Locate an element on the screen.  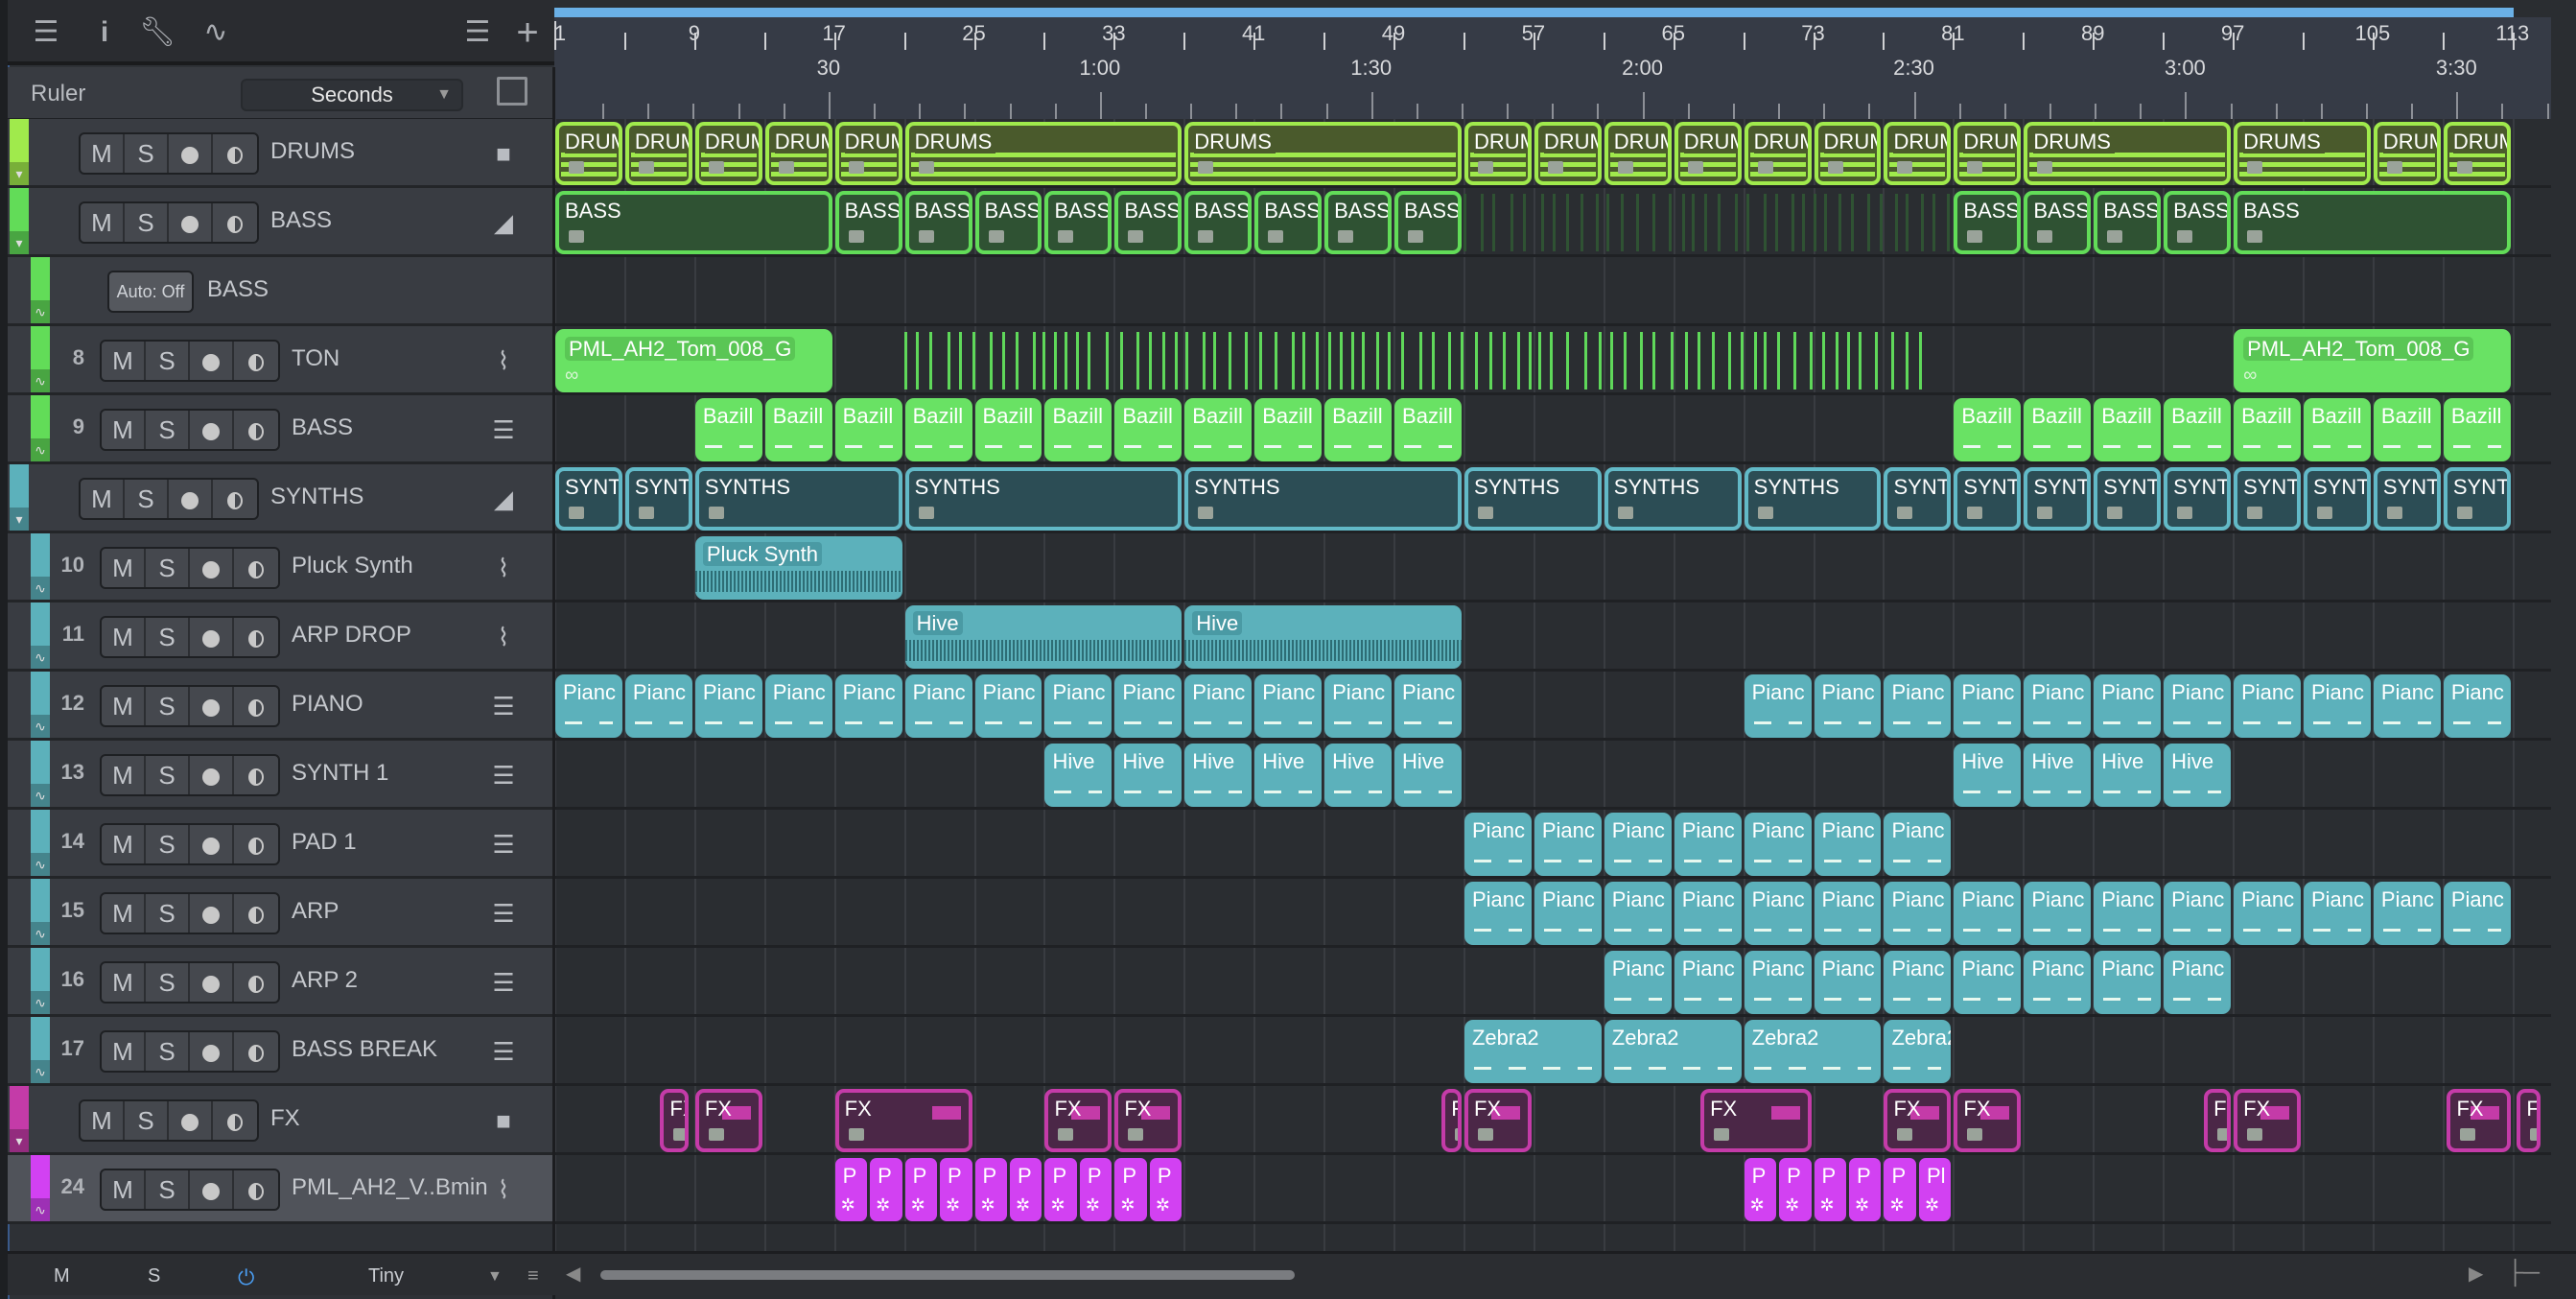
power-icon: ⏻ is located at coordinates (246, 1277).